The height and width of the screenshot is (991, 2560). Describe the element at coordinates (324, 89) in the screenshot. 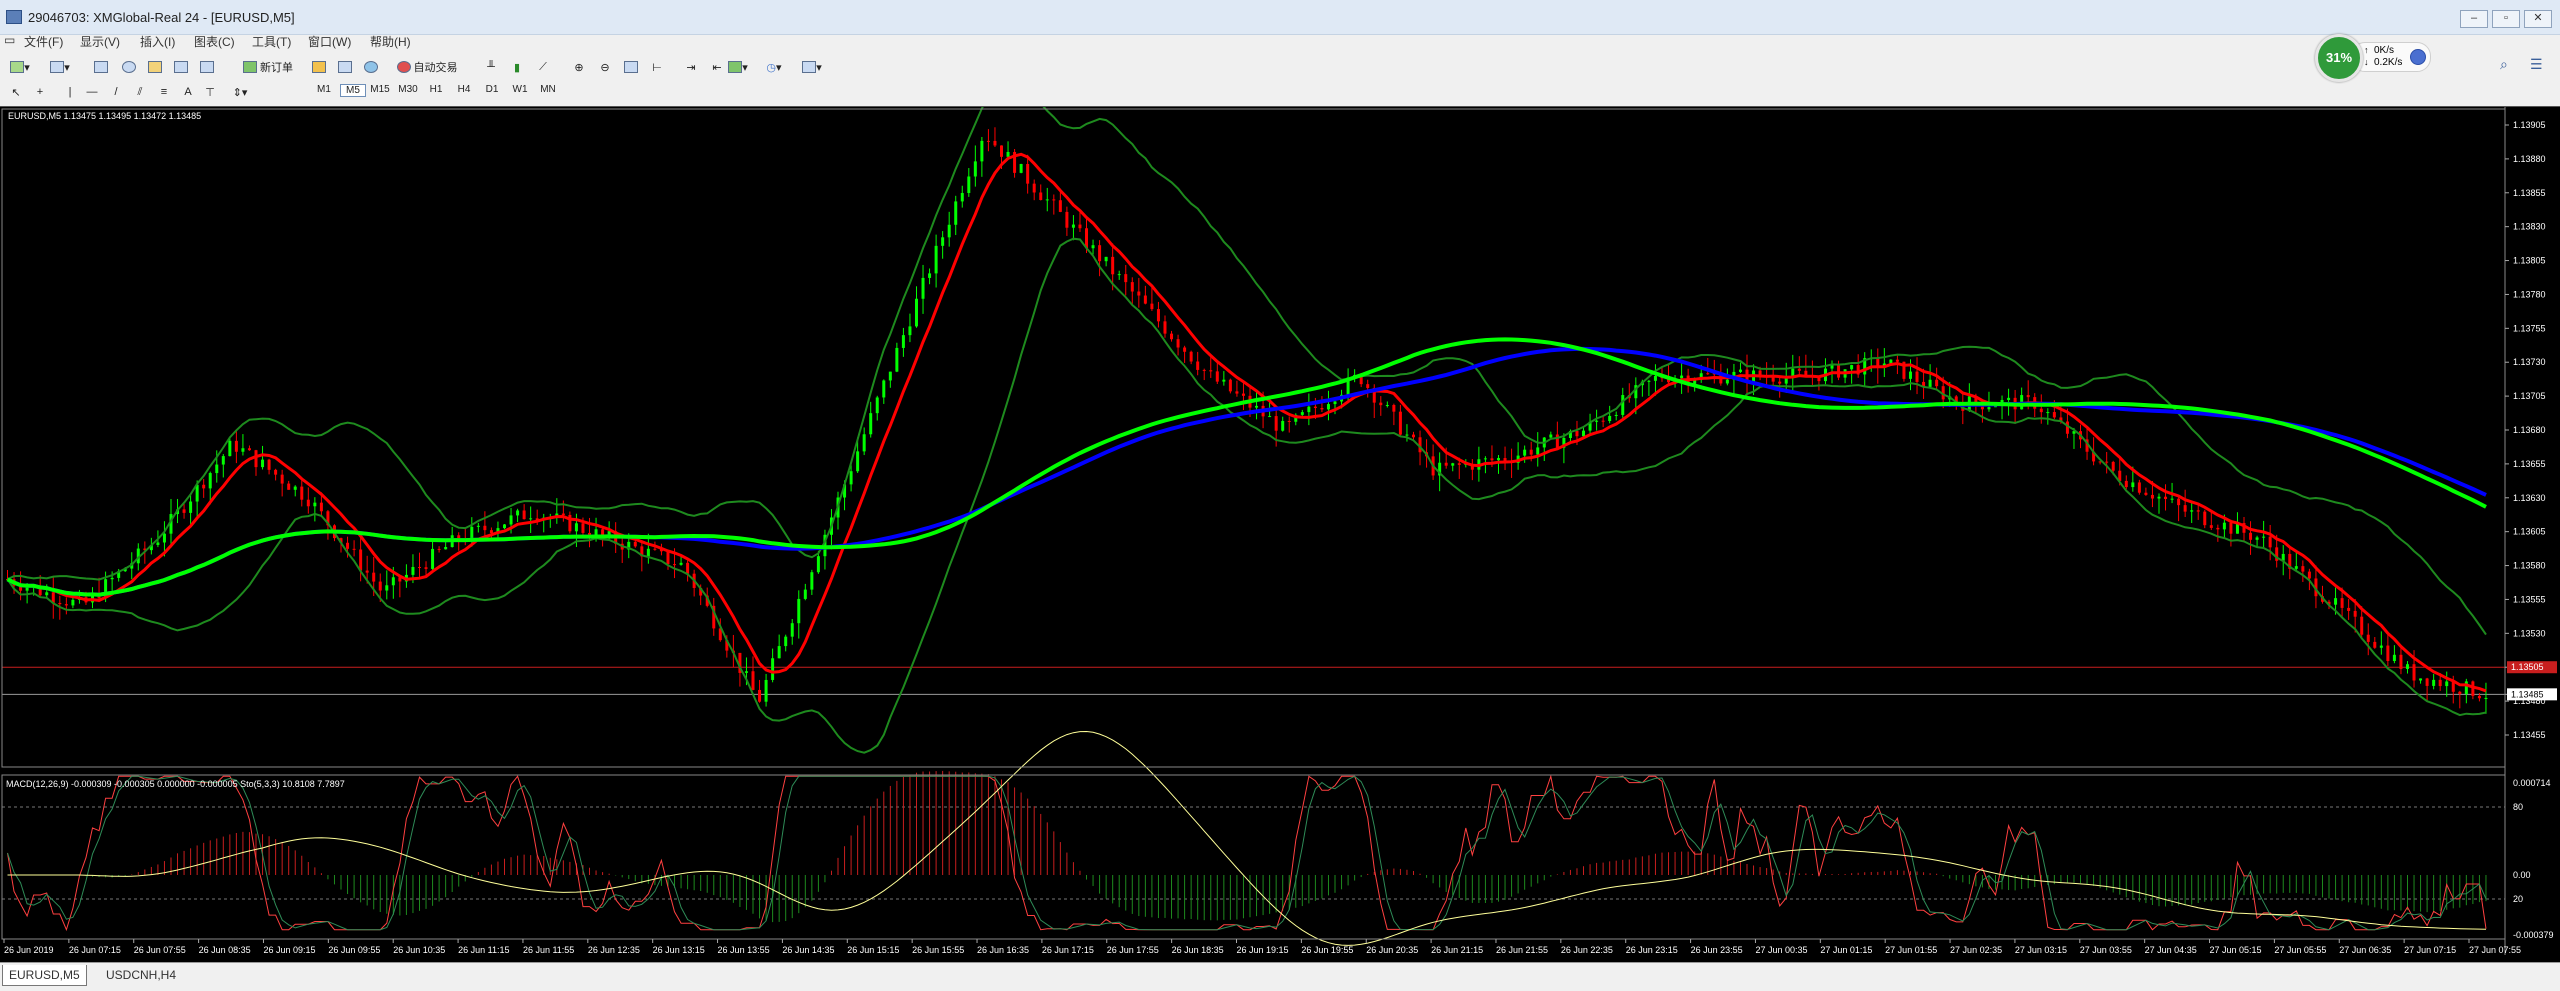

I see `timeframe-m1: M1` at that location.